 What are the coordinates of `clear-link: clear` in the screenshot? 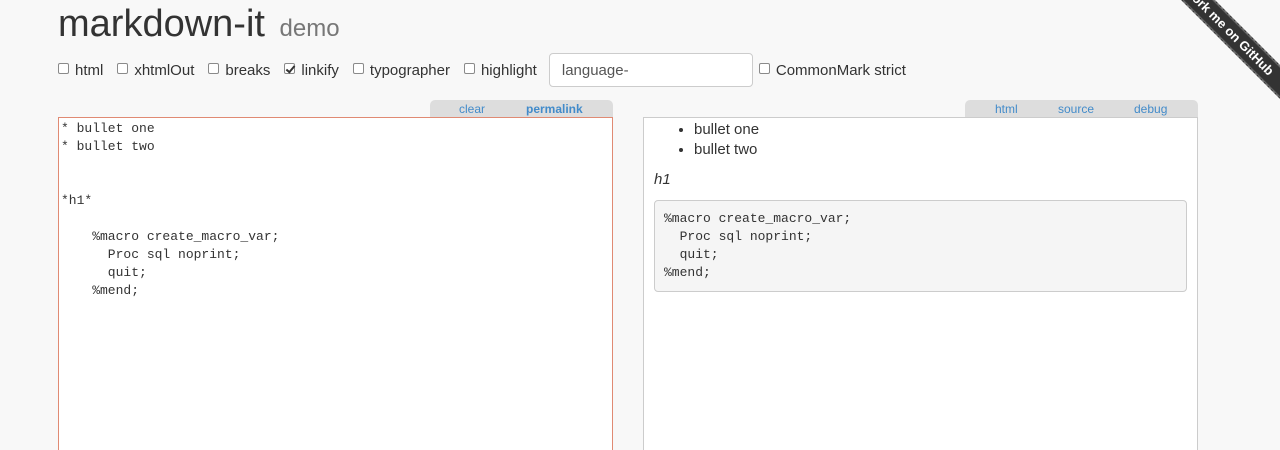 It's located at (472, 109).